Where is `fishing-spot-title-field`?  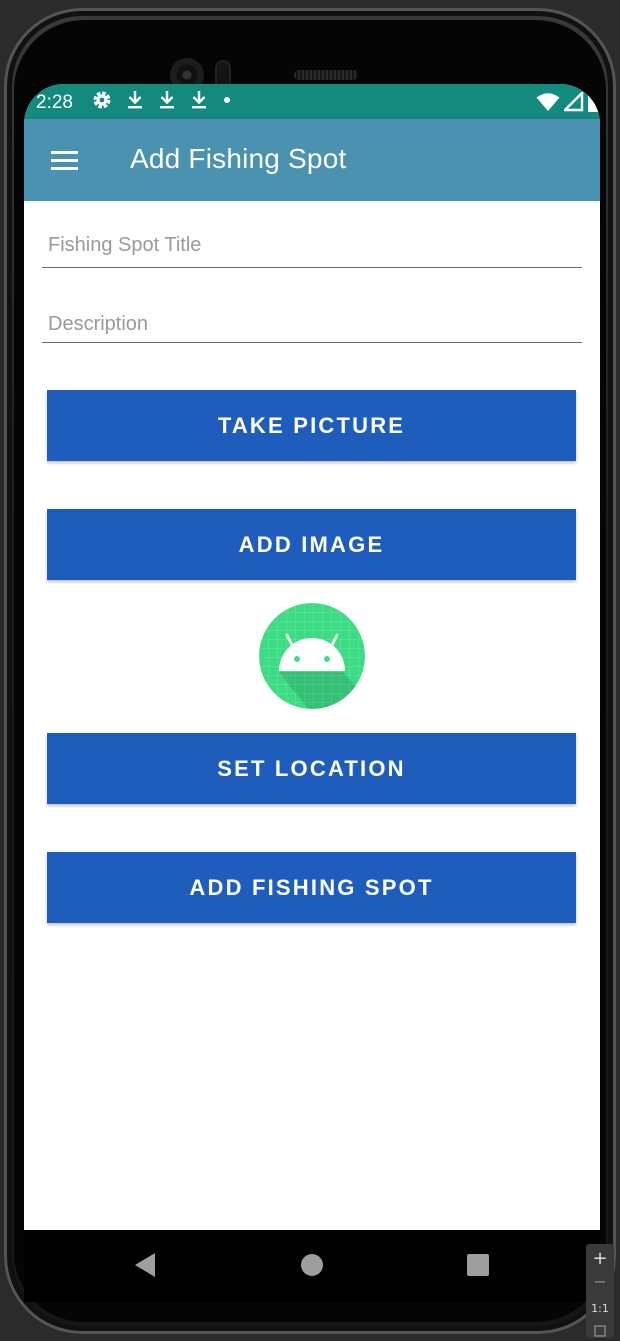
fishing-spot-title-field is located at coordinates (312, 249).